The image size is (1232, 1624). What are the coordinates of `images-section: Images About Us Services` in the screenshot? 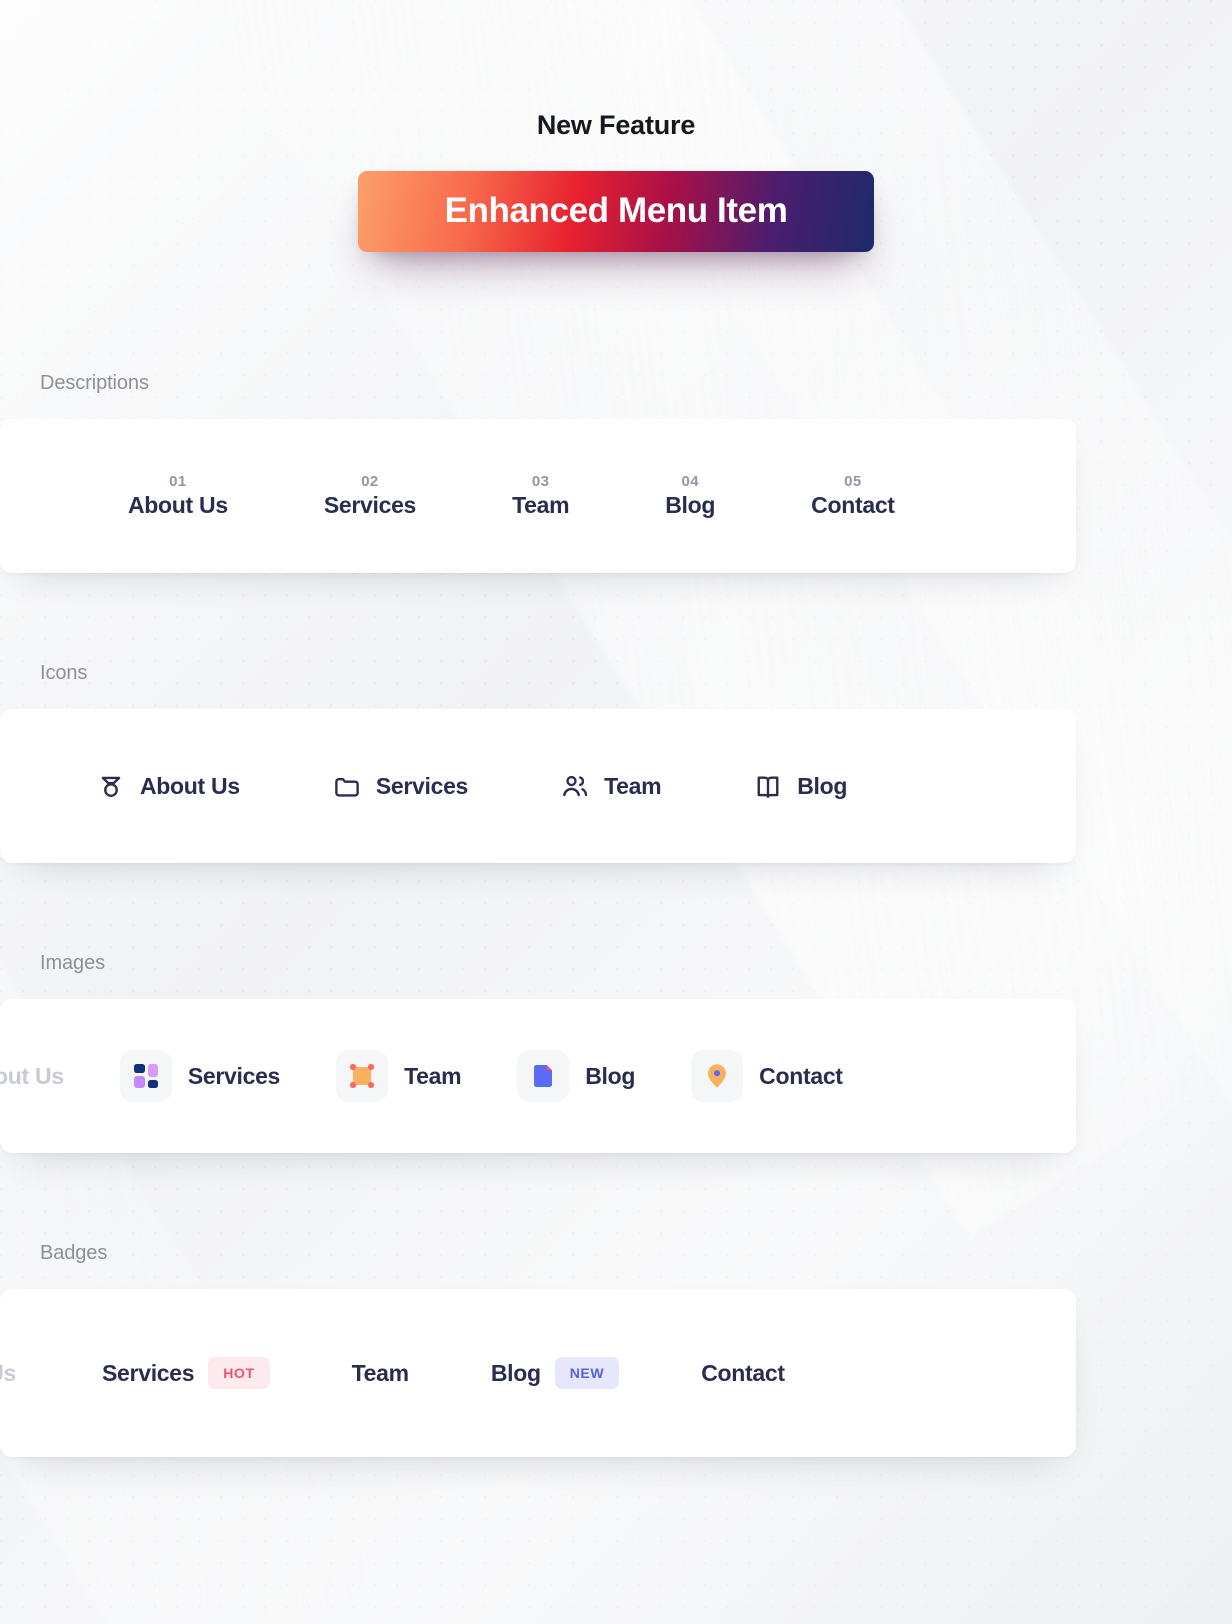 It's located at (616, 1052).